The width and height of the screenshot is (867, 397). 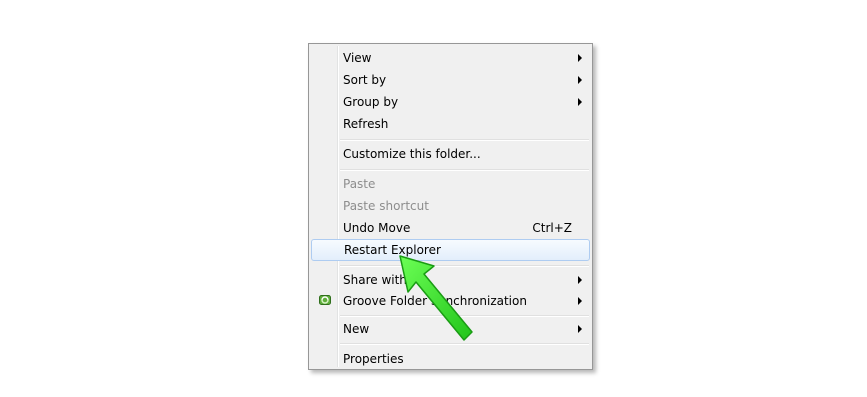 I want to click on annotation-arrow-icon, so click(x=436, y=298).